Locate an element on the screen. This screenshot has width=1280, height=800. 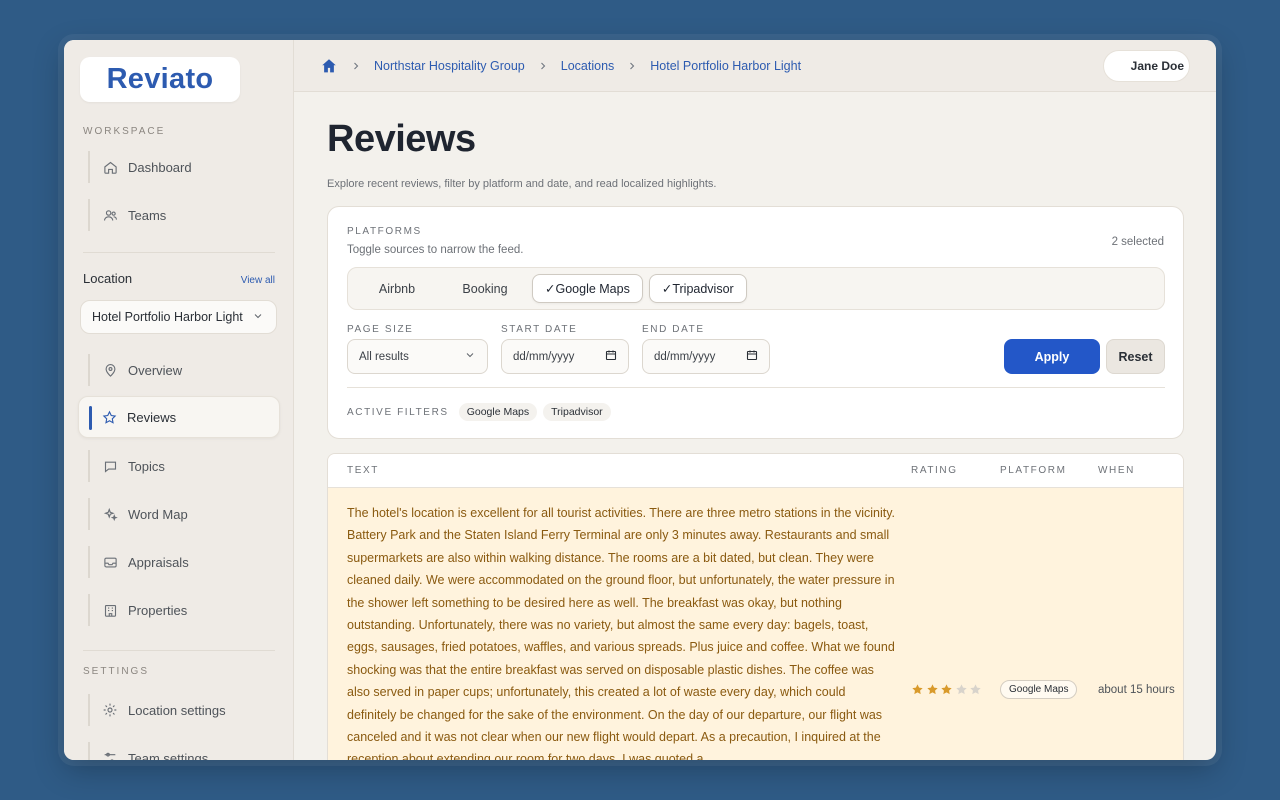
app-logo: Reviato is located at coordinates (160, 79).